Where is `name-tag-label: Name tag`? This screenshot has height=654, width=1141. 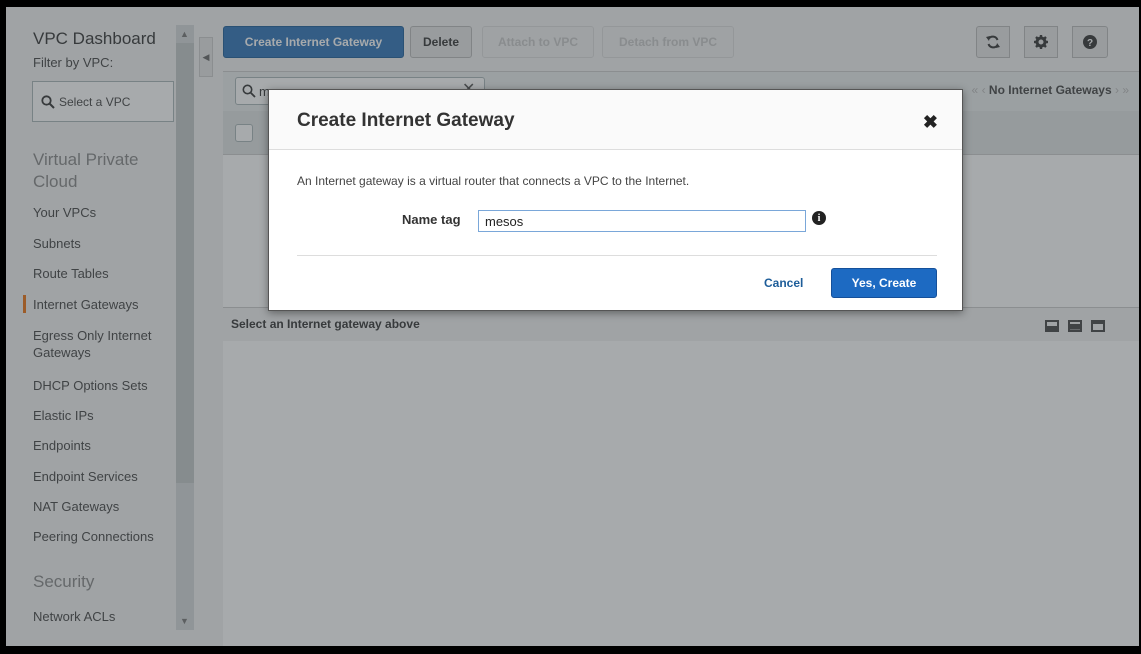
name-tag-label: Name tag is located at coordinates (431, 219).